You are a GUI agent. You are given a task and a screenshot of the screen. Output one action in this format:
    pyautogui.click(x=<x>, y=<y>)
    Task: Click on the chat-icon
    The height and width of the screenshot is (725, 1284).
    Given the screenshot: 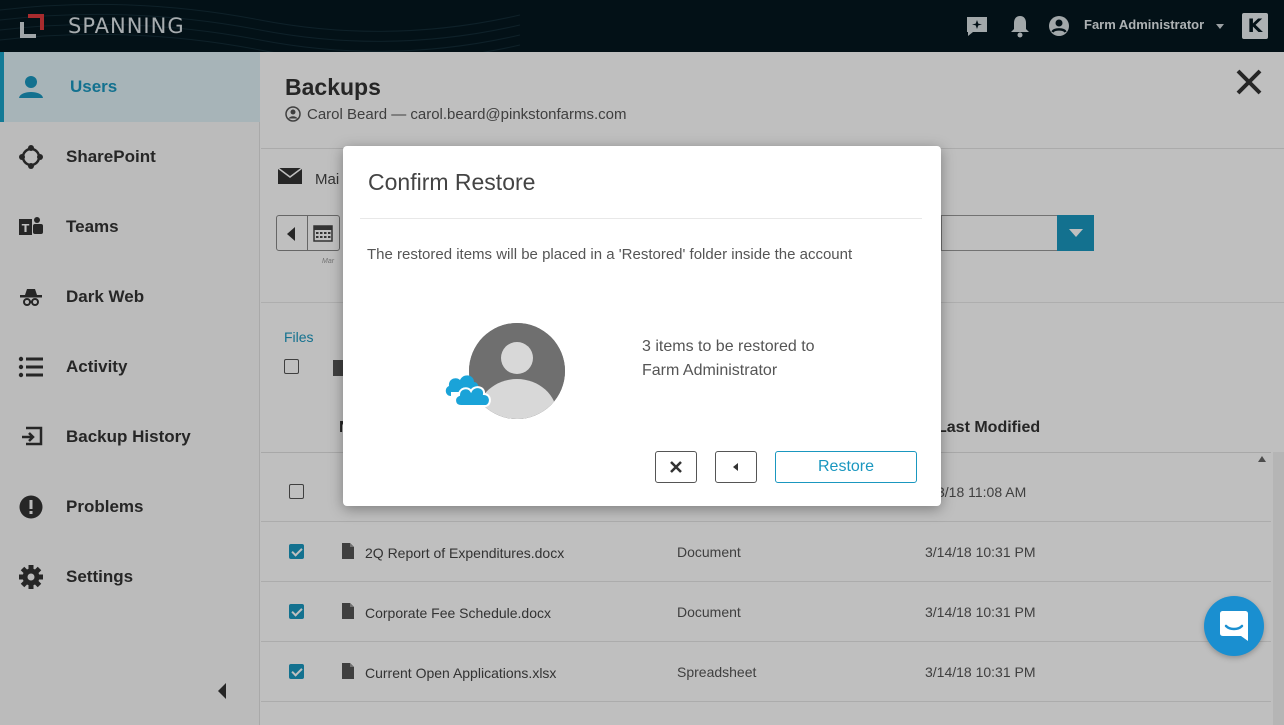 What is the action you would take?
    pyautogui.click(x=1234, y=626)
    